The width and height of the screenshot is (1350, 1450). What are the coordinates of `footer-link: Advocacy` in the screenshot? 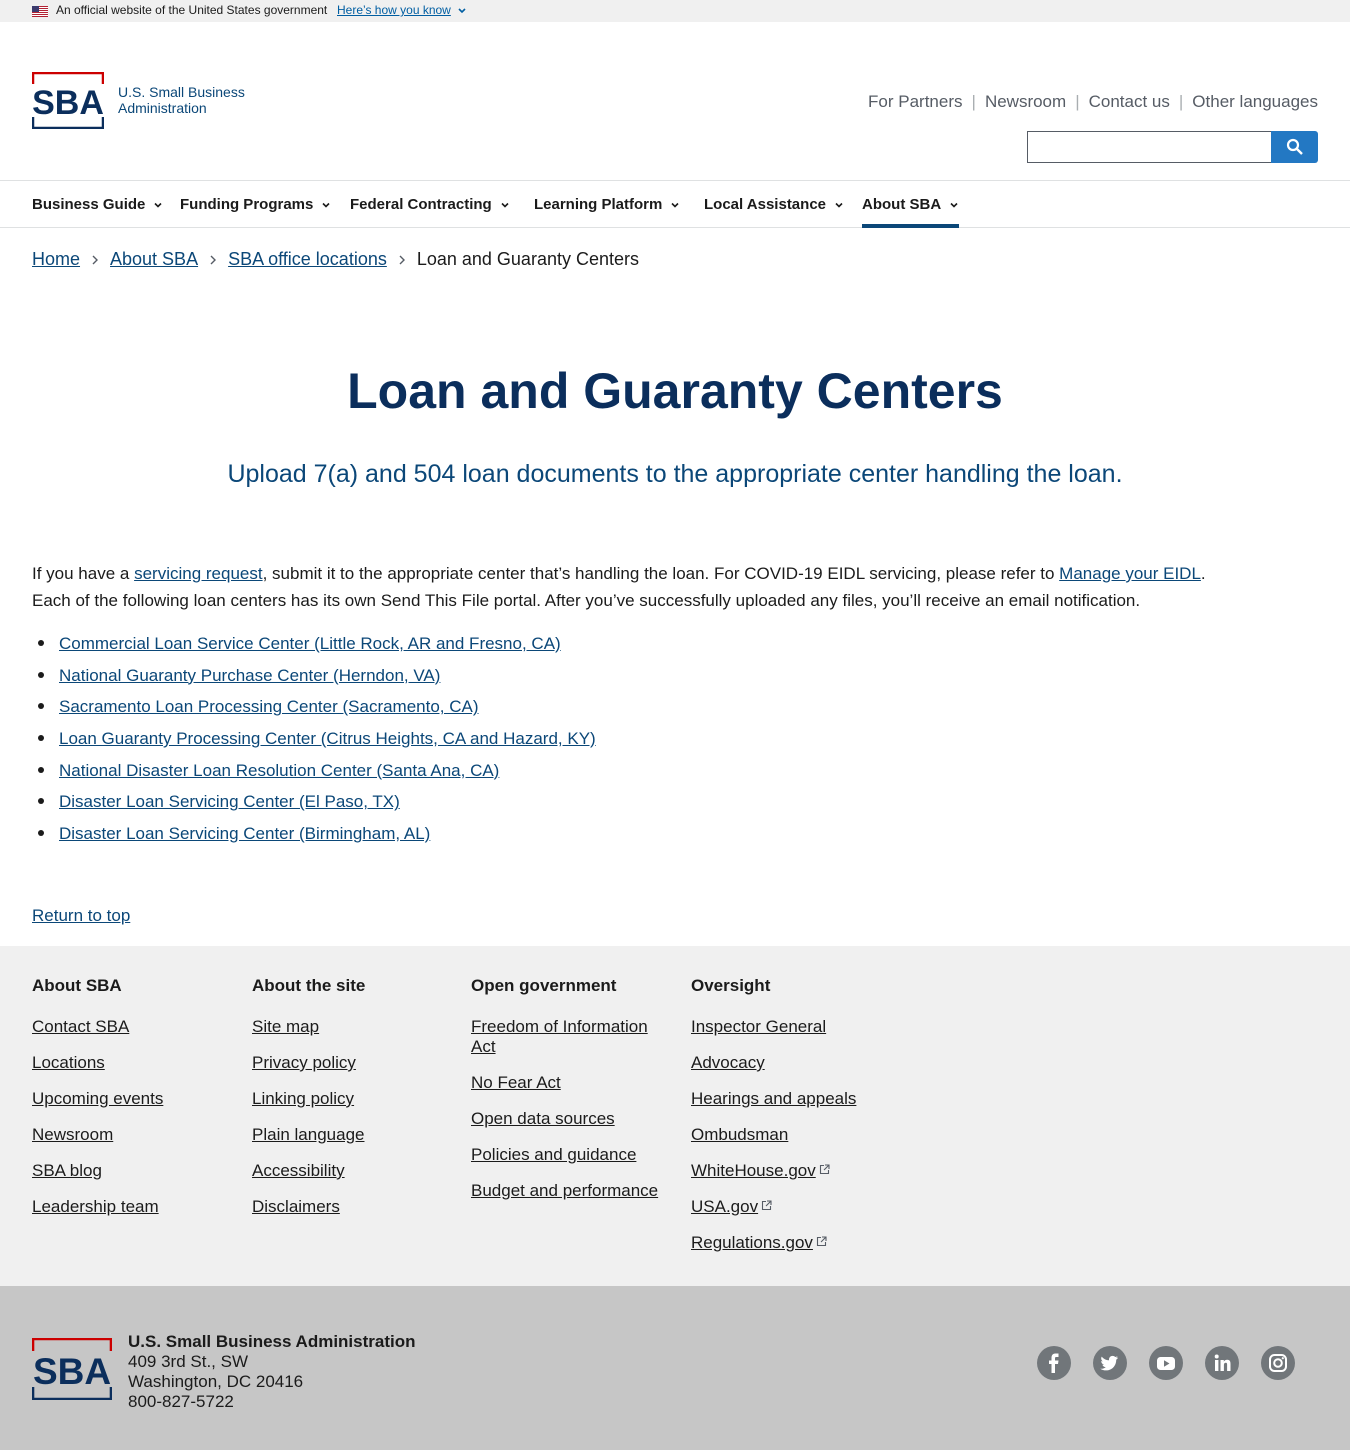 It's located at (728, 1062).